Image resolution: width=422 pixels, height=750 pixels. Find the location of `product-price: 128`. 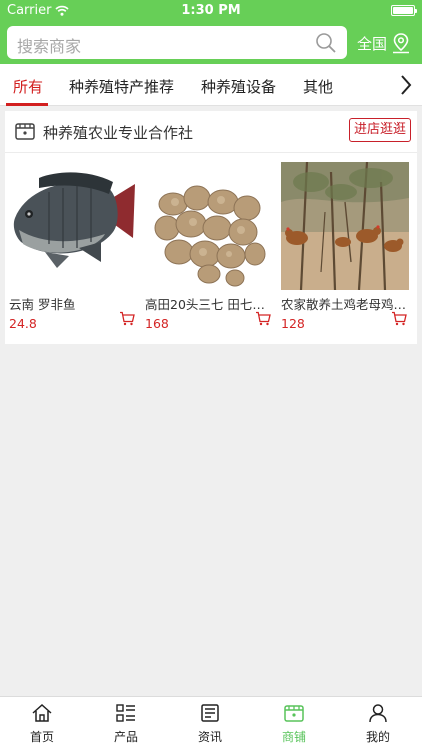

product-price: 128 is located at coordinates (293, 323).